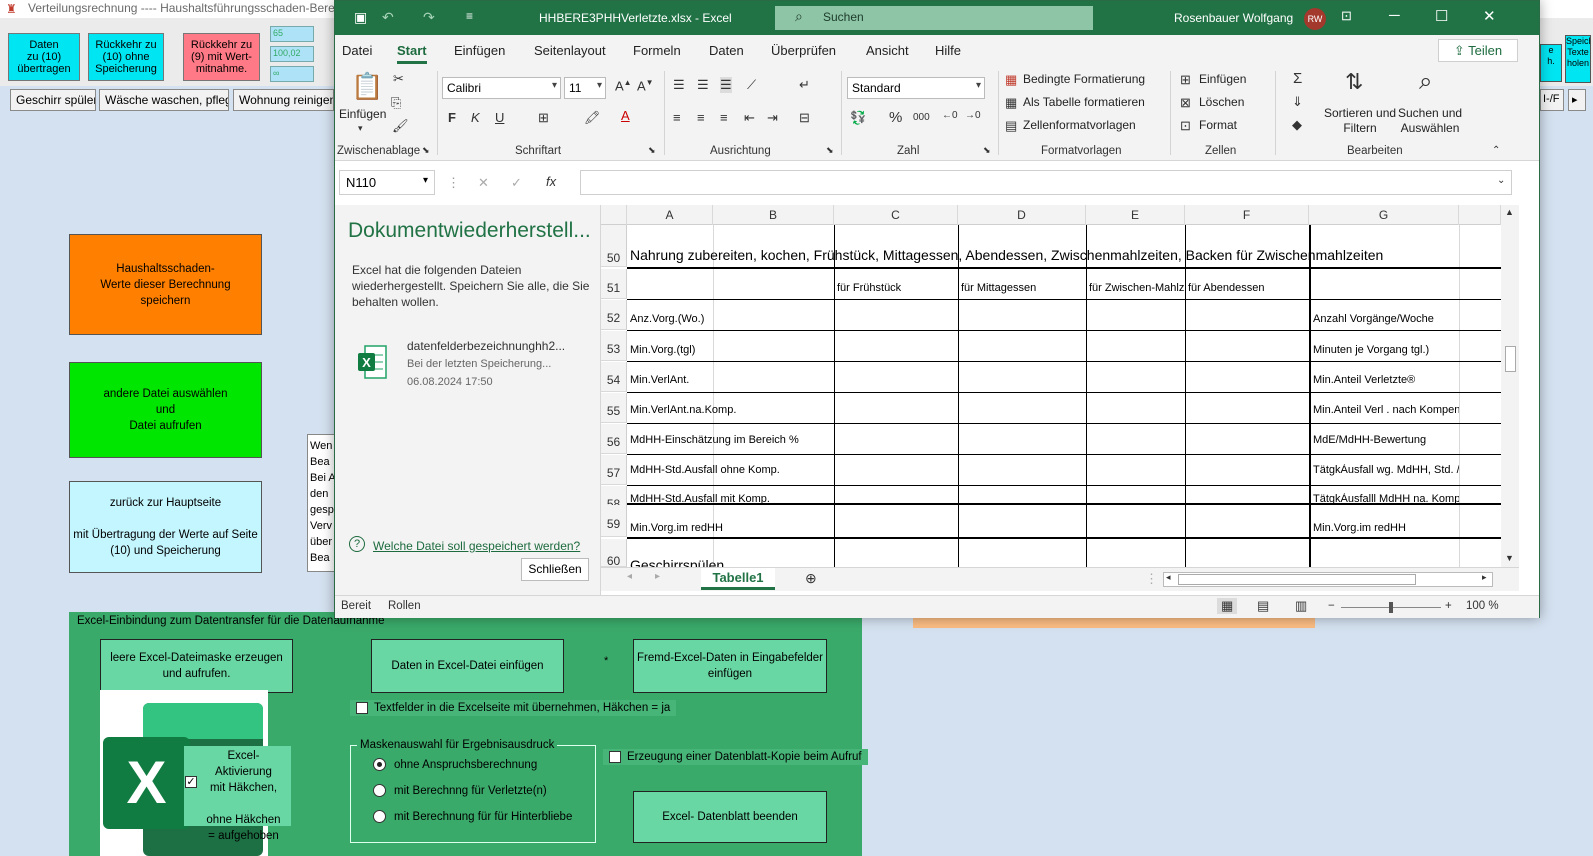  I want to click on number-launcher-icon: ⬊, so click(987, 150).